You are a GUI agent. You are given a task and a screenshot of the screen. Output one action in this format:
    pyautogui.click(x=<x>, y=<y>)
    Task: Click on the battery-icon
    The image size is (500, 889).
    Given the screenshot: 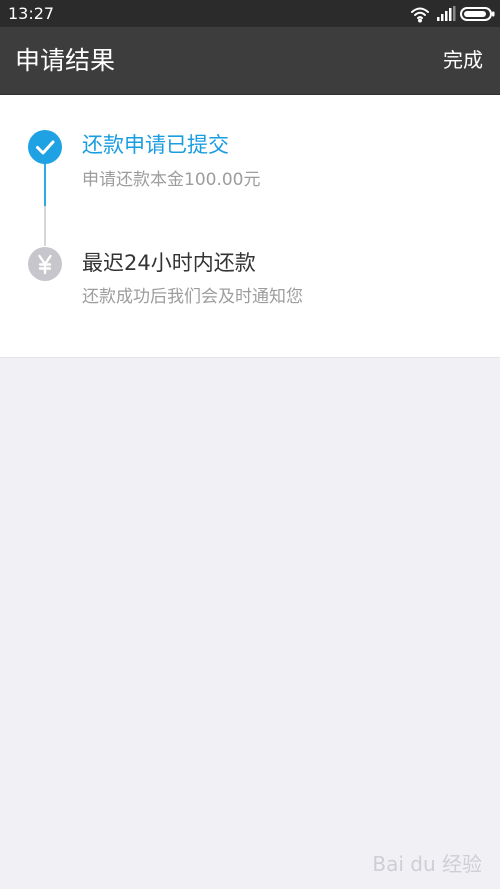 What is the action you would take?
    pyautogui.click(x=477, y=14)
    